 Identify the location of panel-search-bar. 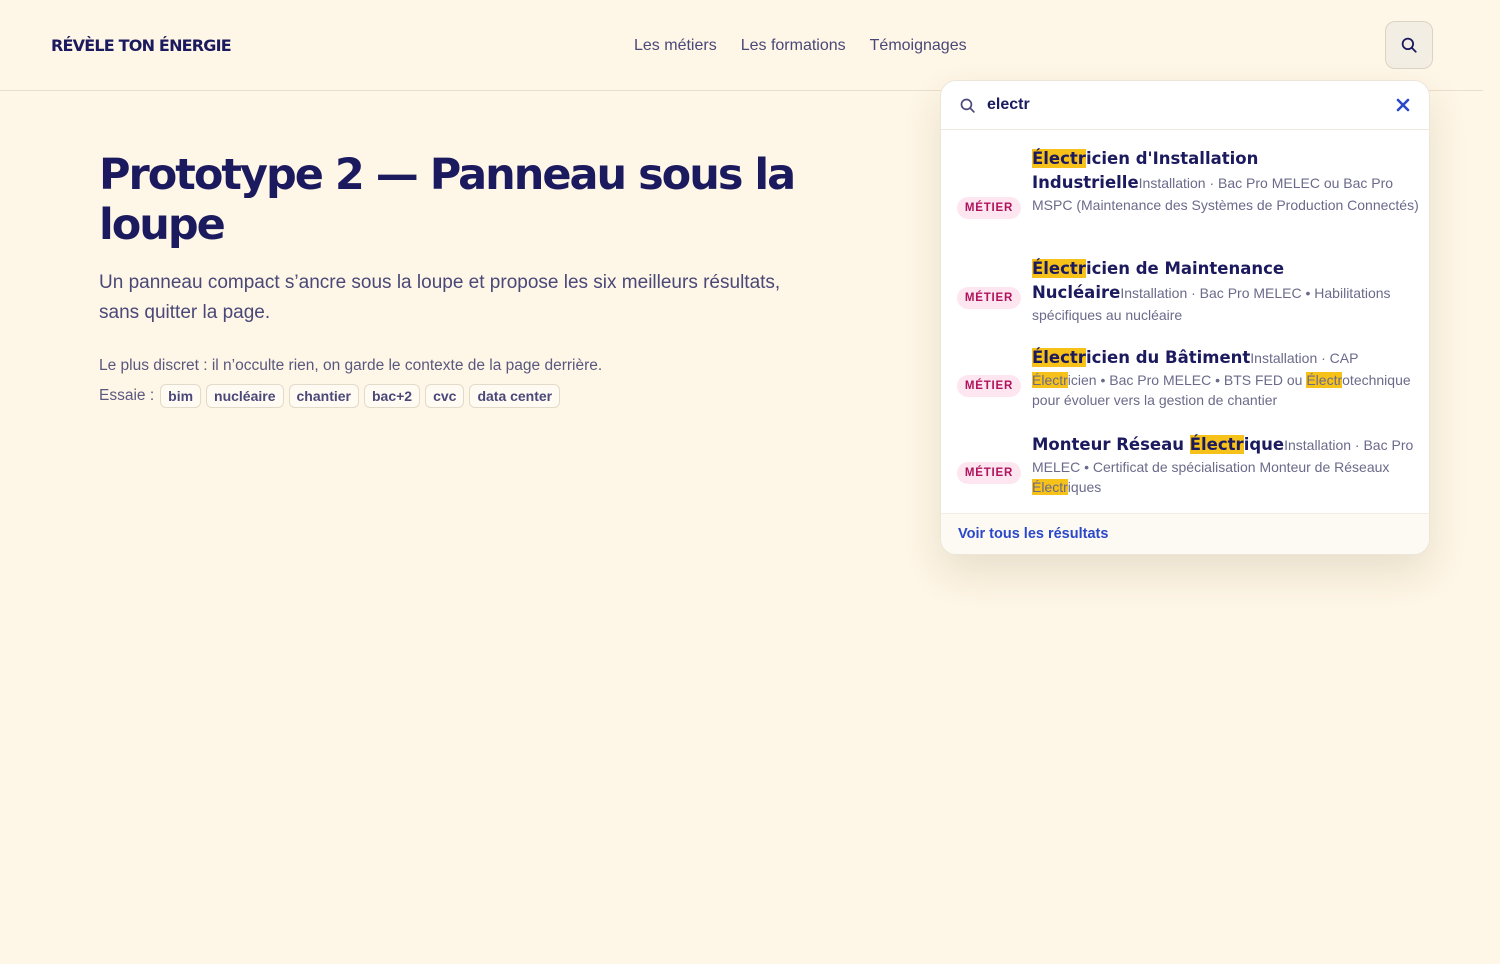
(1185, 105).